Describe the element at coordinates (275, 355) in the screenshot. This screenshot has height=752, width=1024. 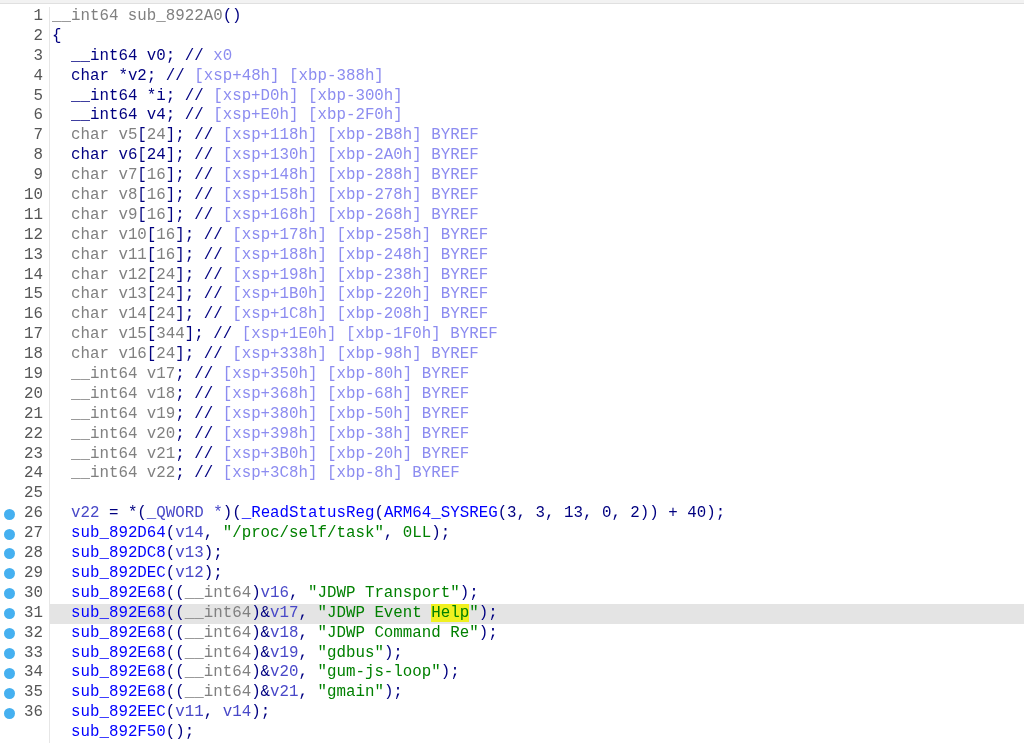
I see `code-line: char v16[24]; // [xsp+338h] [xbp-98h] BYREF` at that location.